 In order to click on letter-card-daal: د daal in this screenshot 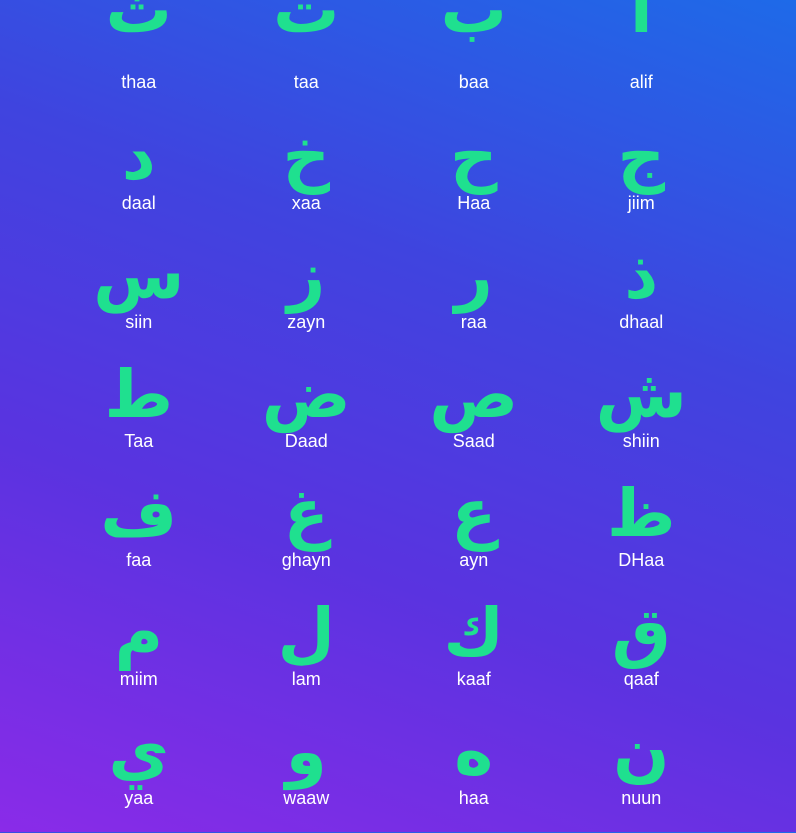, I will do `click(139, 178)`.